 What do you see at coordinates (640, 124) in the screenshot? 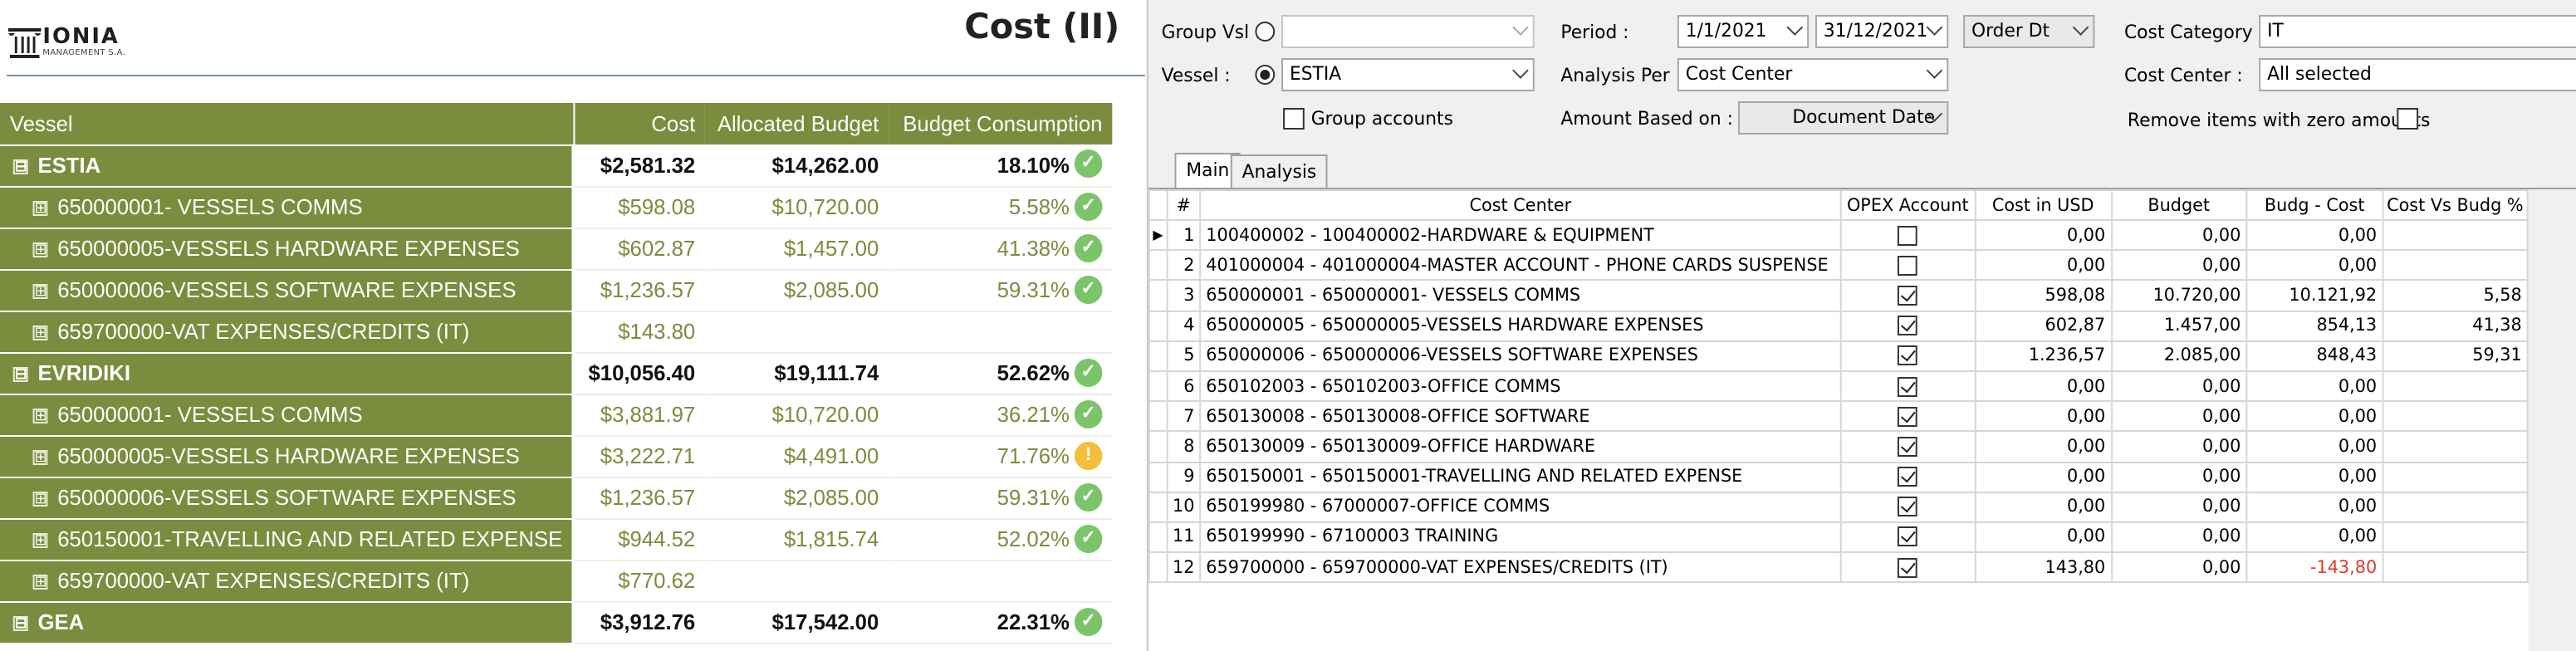
I see `col-header-cost: Cost` at bounding box center [640, 124].